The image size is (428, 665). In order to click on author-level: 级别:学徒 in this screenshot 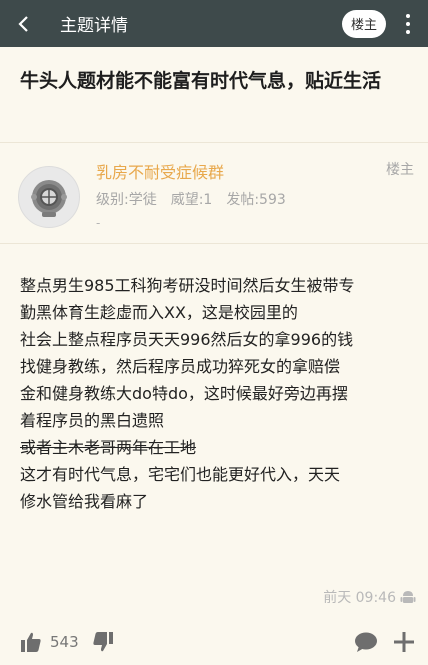, I will do `click(126, 200)`.